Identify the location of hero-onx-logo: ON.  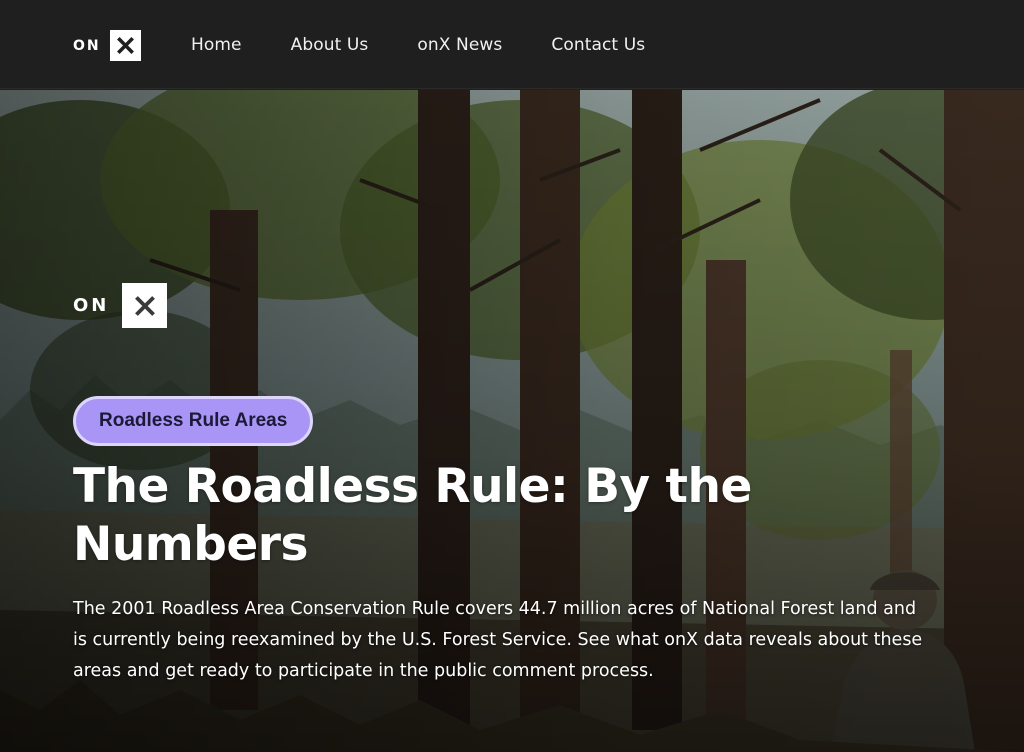
(120, 305).